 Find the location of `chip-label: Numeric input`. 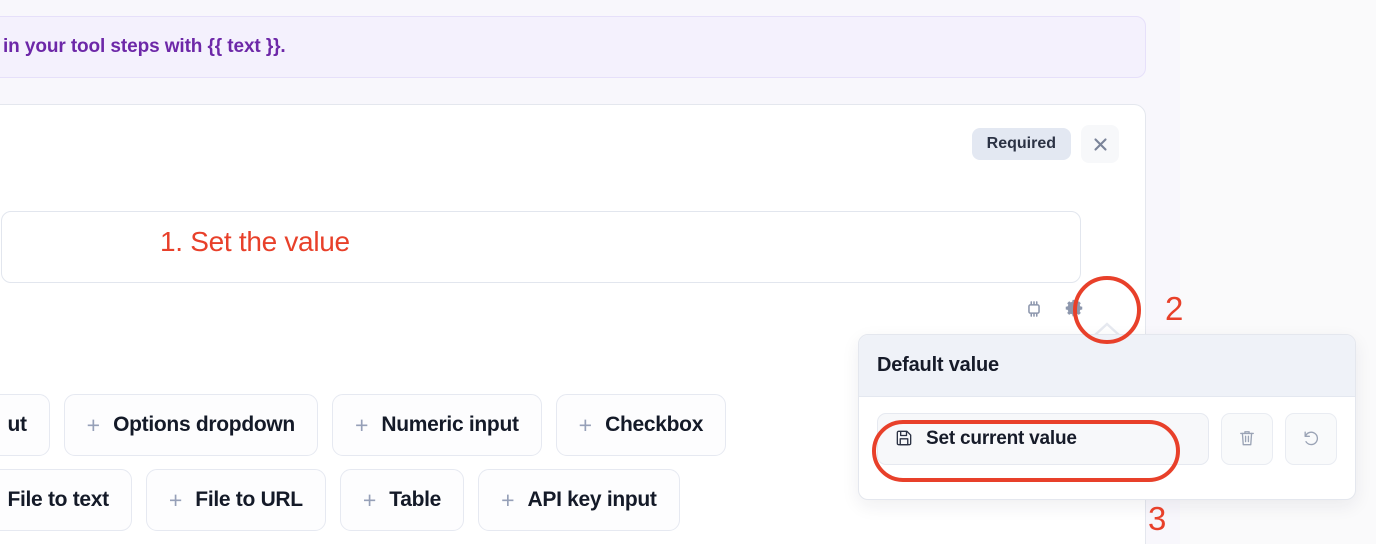

chip-label: Numeric input is located at coordinates (450, 424).